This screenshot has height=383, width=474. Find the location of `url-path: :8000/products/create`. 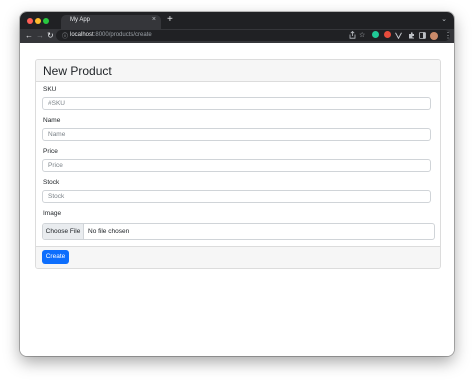

url-path: :8000/products/create is located at coordinates (122, 34).